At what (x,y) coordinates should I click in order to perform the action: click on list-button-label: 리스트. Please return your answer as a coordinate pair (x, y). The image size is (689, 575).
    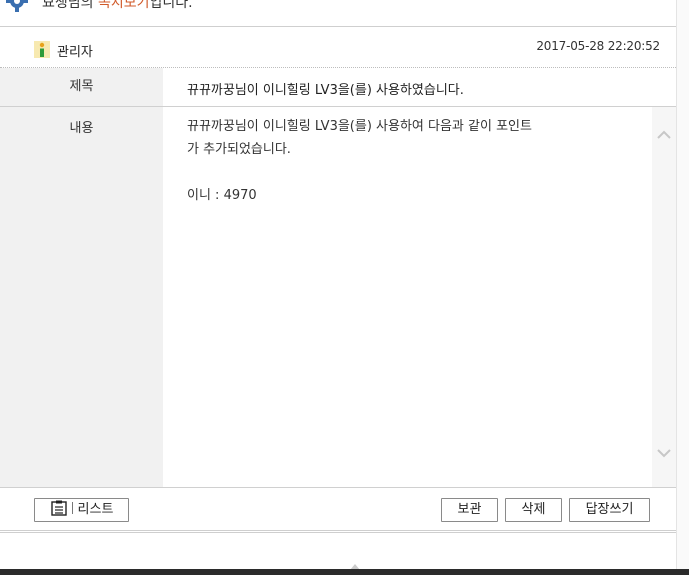
    Looking at the image, I should click on (95, 509).